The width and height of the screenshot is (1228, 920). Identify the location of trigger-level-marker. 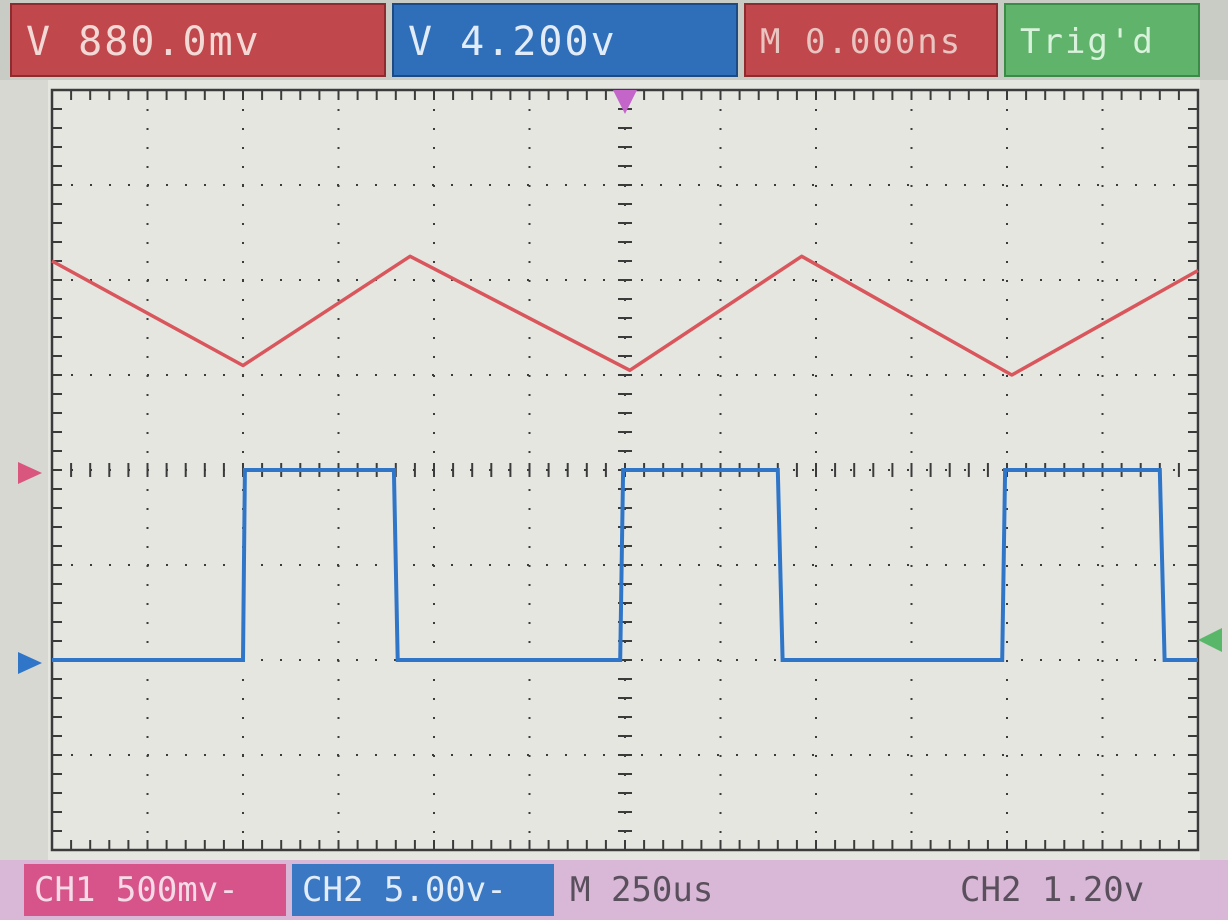
(1210, 640).